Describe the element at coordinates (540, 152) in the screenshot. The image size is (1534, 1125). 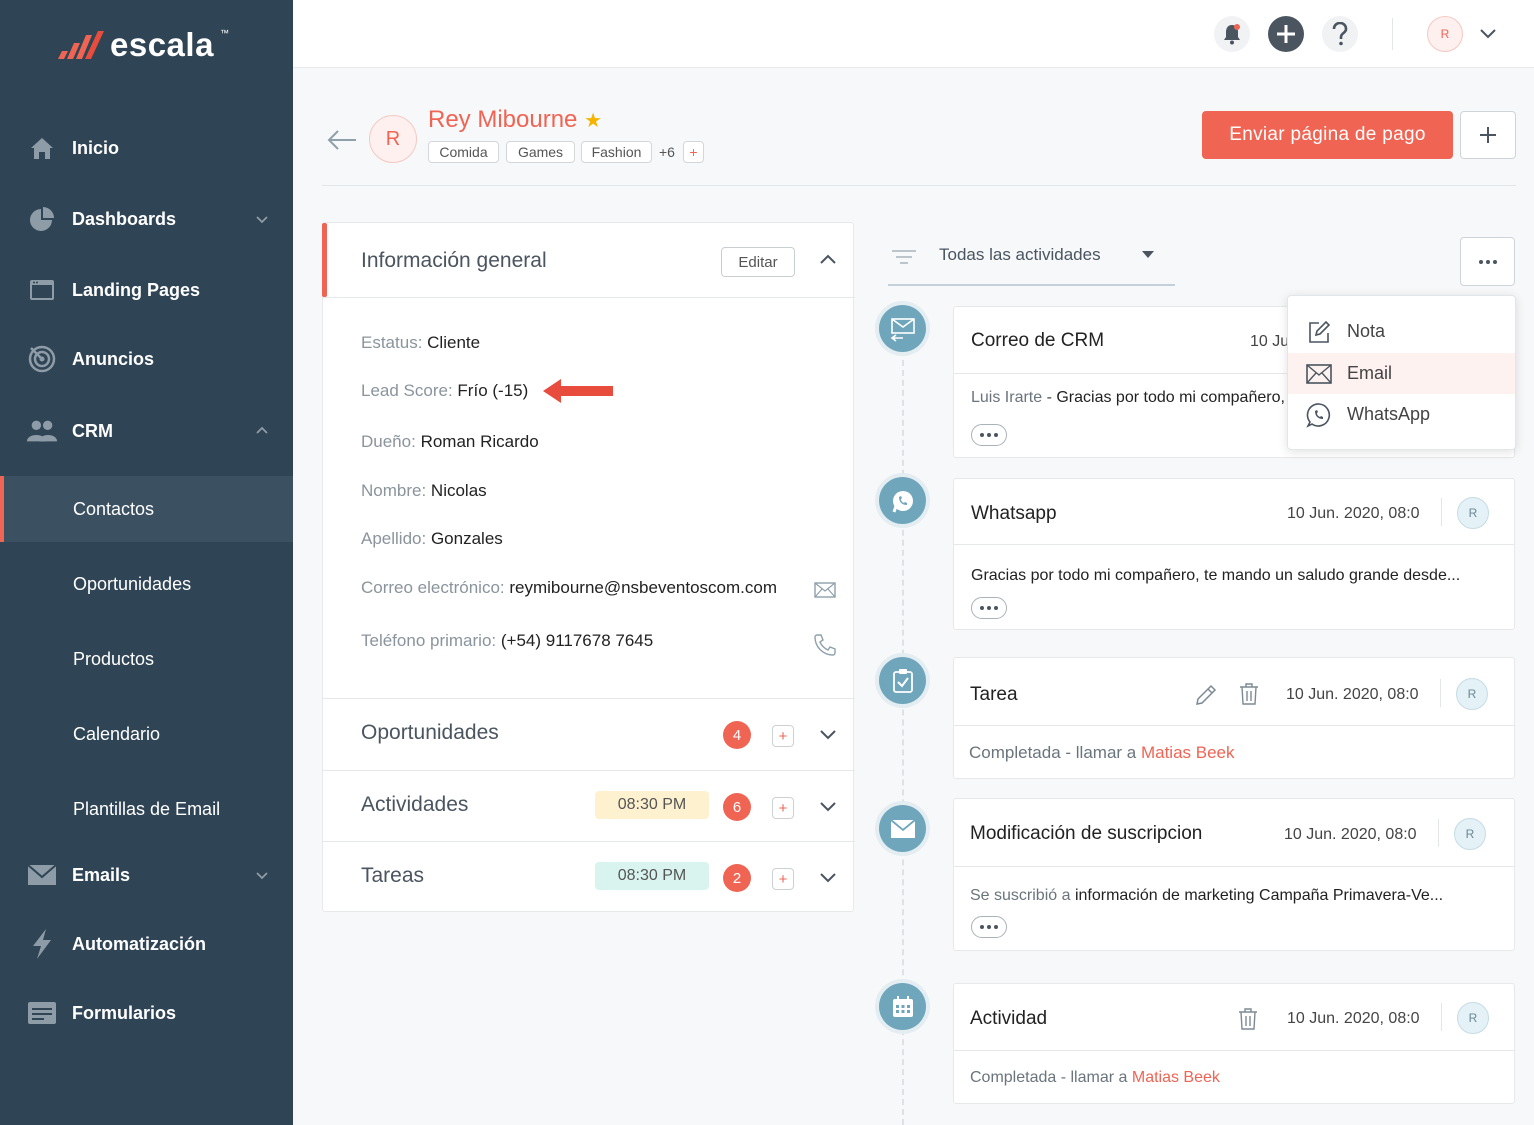
I see `tag-games: Games` at that location.